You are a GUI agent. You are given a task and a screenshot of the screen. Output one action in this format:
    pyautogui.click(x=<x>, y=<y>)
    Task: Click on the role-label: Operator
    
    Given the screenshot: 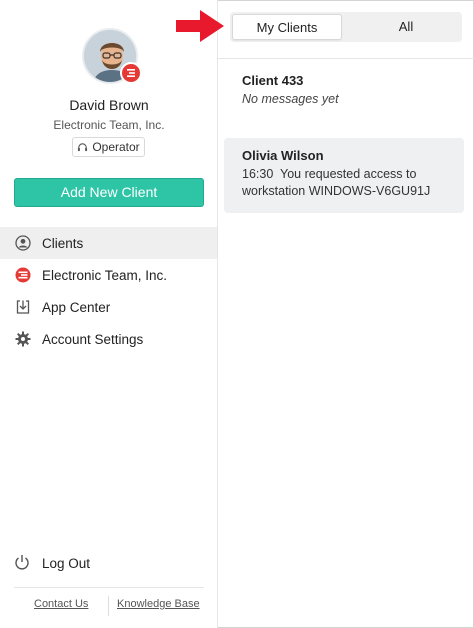 What is the action you would take?
    pyautogui.click(x=116, y=147)
    